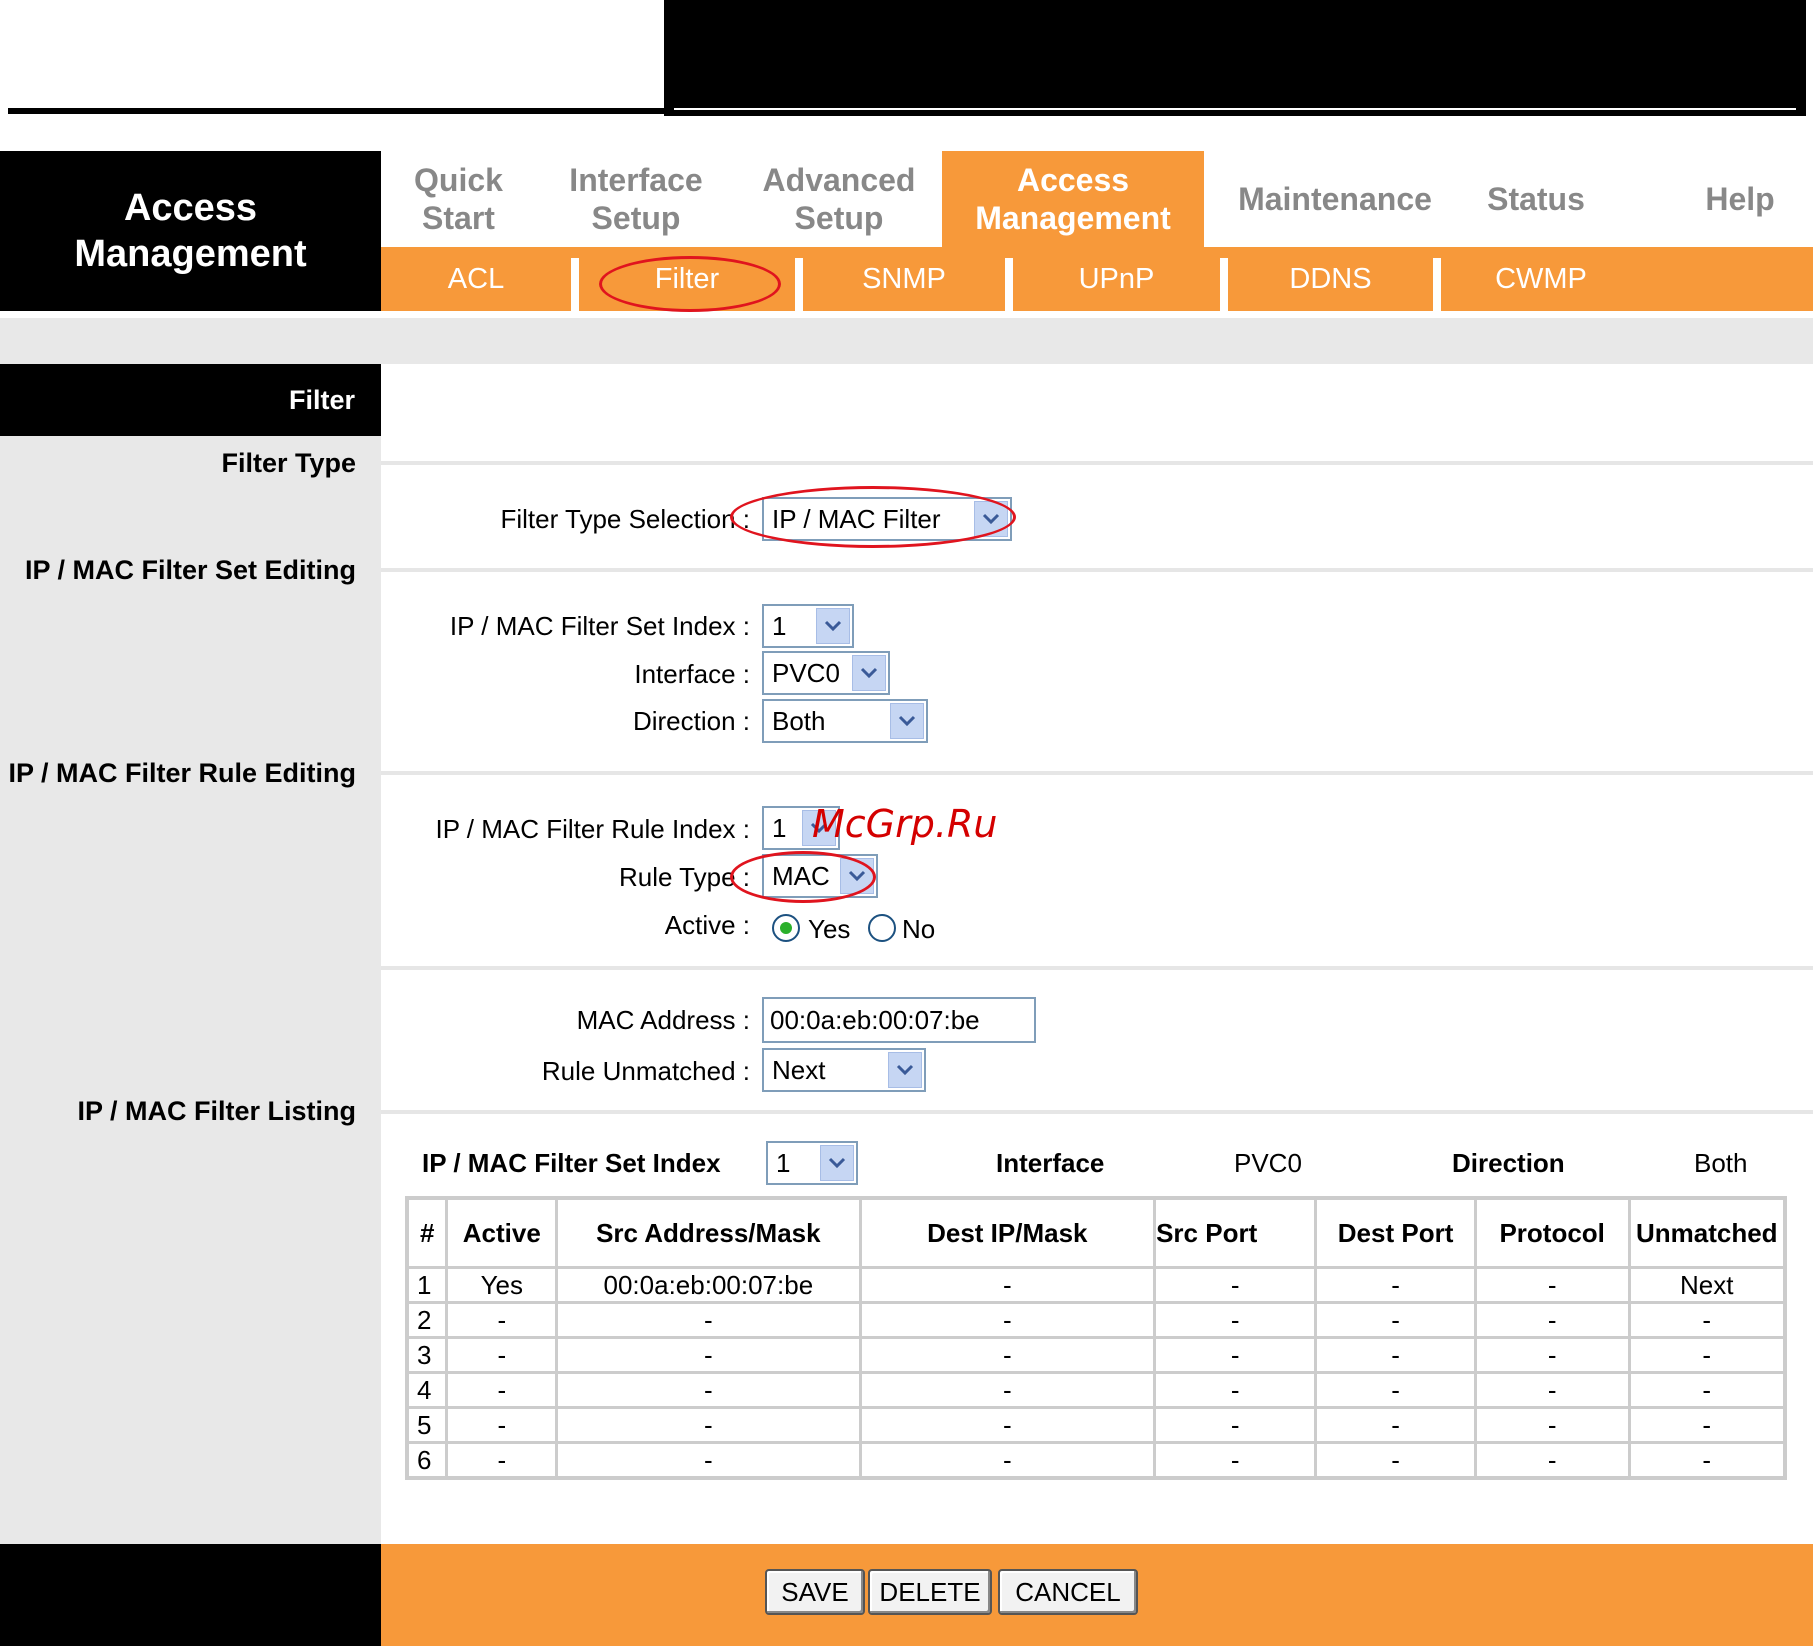 The height and width of the screenshot is (1646, 1813). I want to click on tab-maintenance: Maintenance, so click(1335, 199).